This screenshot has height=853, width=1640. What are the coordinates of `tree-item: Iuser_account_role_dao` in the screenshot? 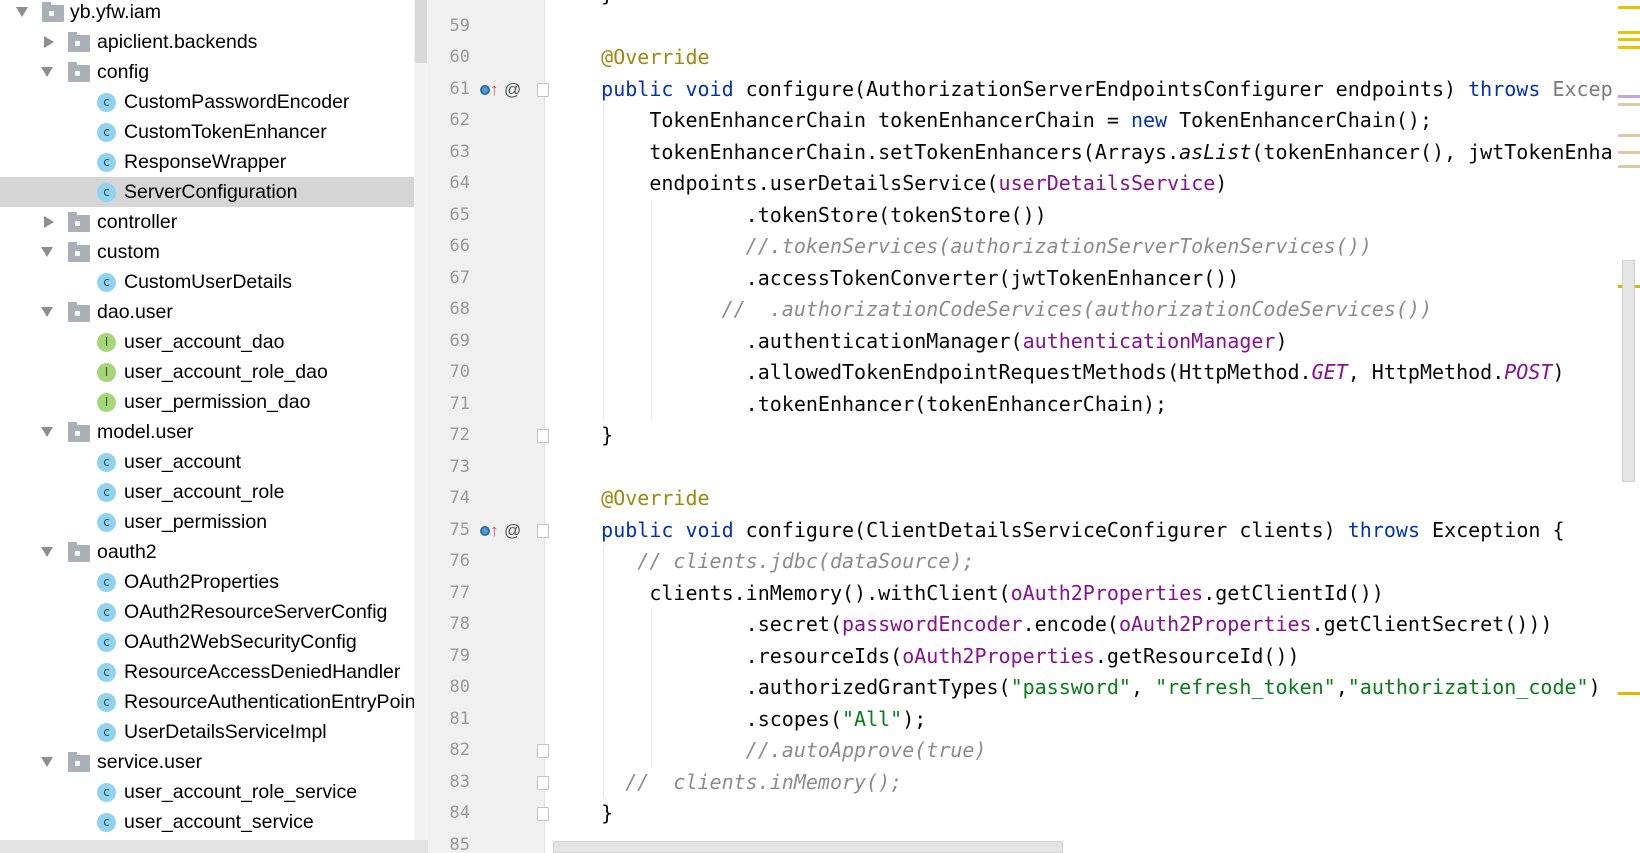 It's located at (207, 372).